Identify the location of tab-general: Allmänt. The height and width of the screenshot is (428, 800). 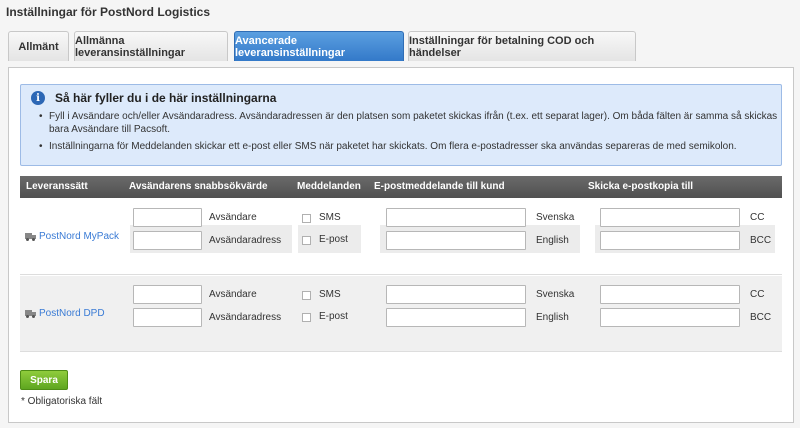
(38, 46).